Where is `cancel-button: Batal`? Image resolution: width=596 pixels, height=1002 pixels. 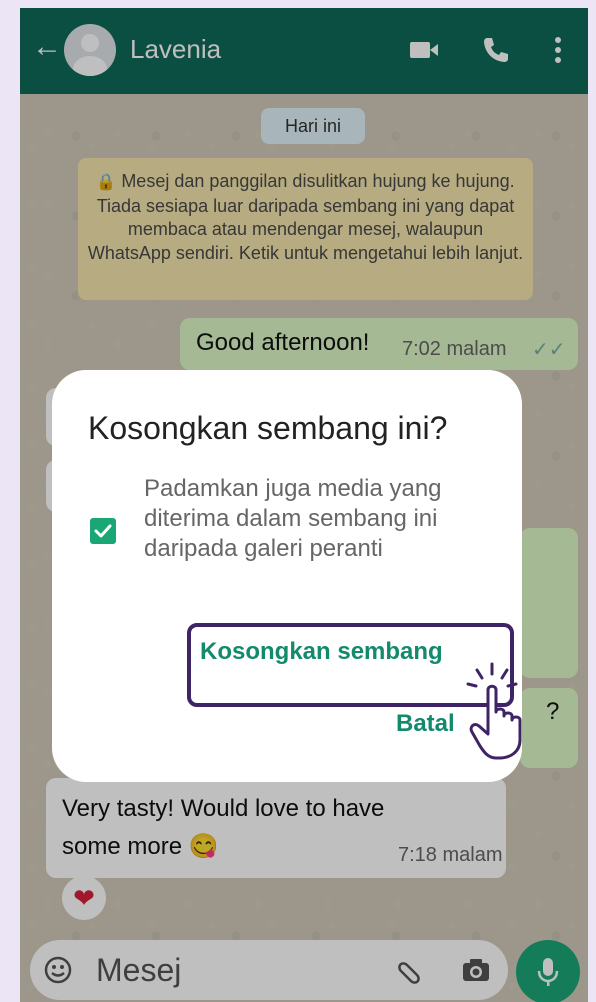 cancel-button: Batal is located at coordinates (425, 724).